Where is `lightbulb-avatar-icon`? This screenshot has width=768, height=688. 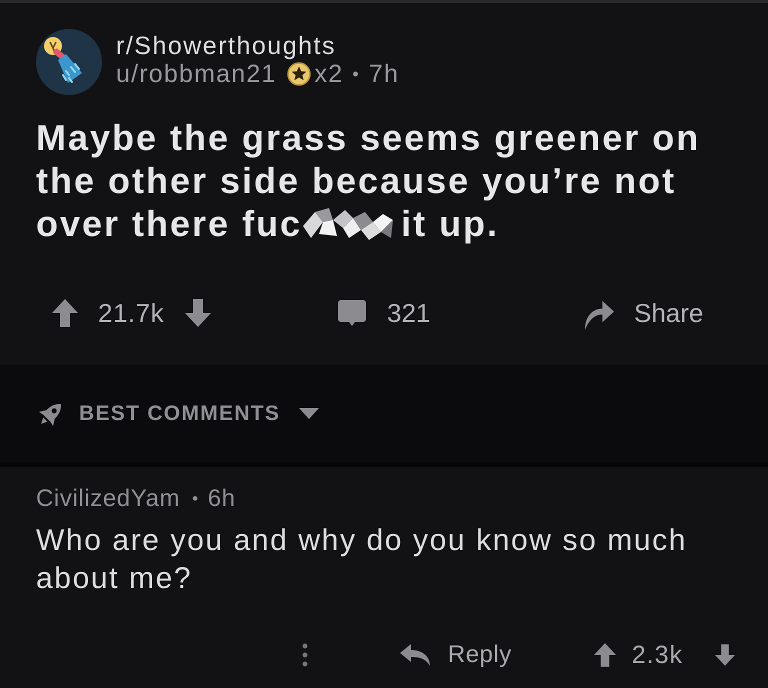
lightbulb-avatar-icon is located at coordinates (69, 62).